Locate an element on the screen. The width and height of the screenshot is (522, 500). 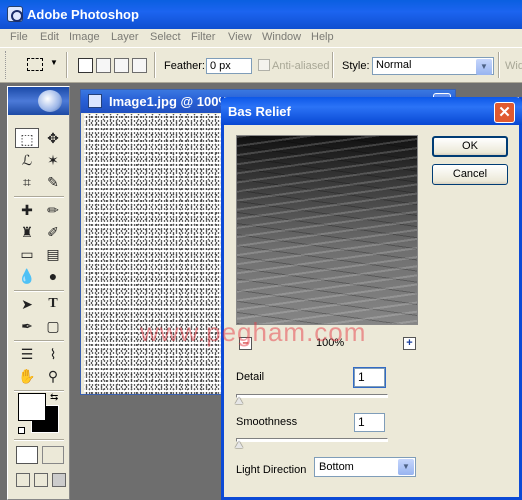
light-direction-value: Bottom is located at coordinates (336, 467).